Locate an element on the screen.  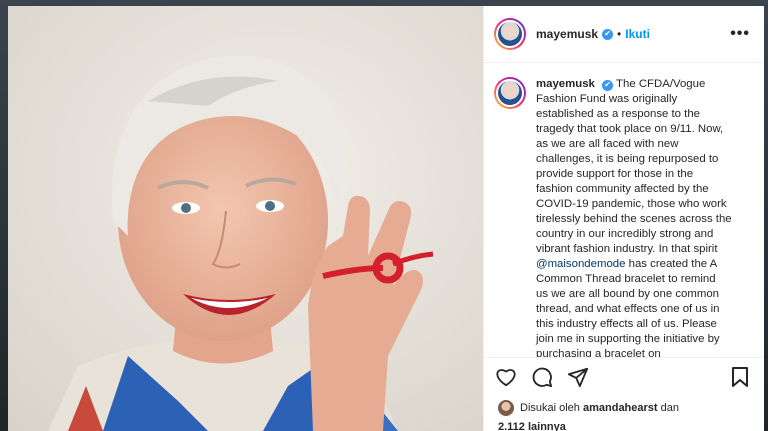
likes-count: 2.112 lainnya is located at coordinates (624, 426).